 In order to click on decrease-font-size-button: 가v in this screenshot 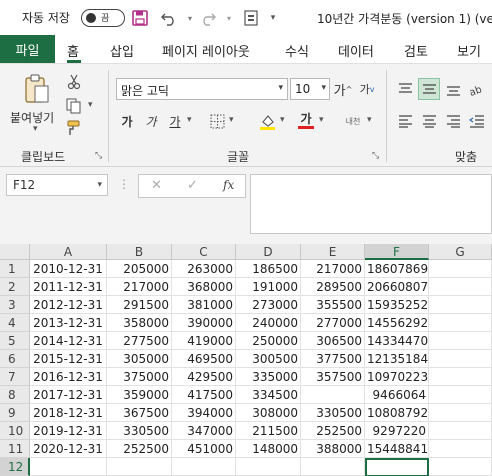, I will do `click(367, 89)`.